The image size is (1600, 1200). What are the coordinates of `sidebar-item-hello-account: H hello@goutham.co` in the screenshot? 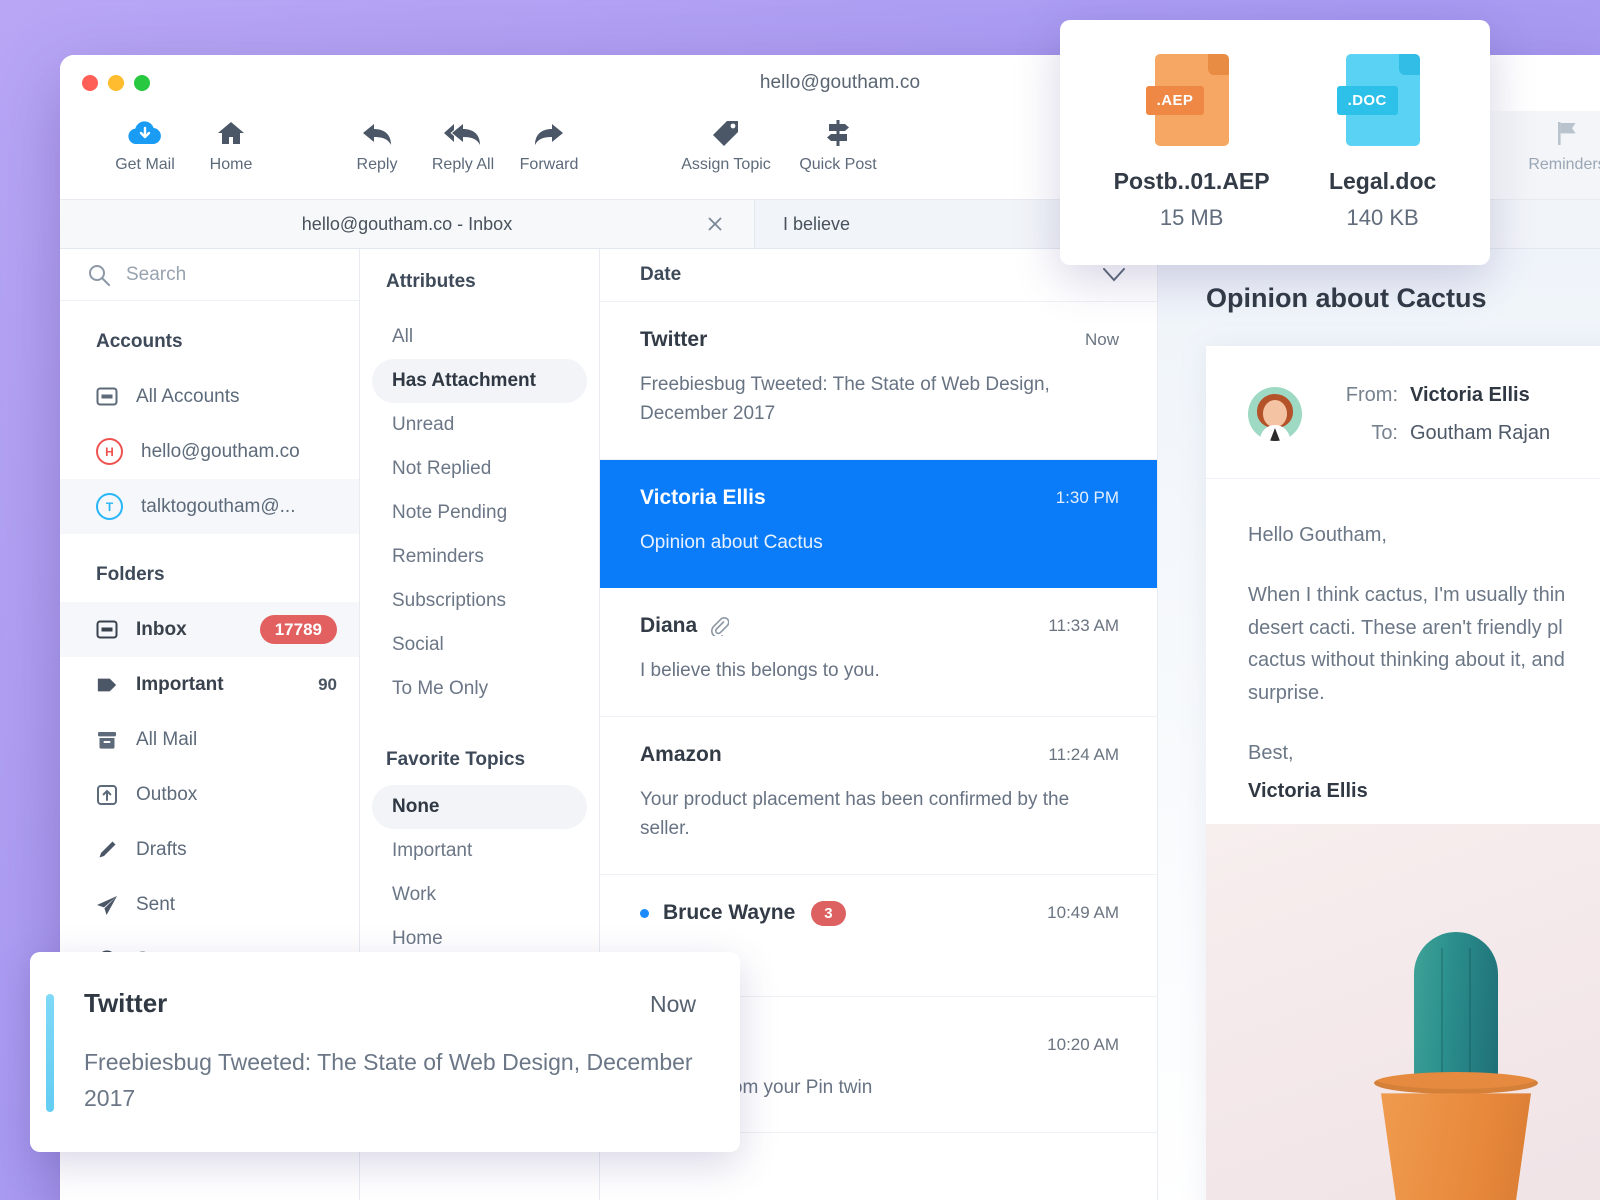 It's located at (209, 451).